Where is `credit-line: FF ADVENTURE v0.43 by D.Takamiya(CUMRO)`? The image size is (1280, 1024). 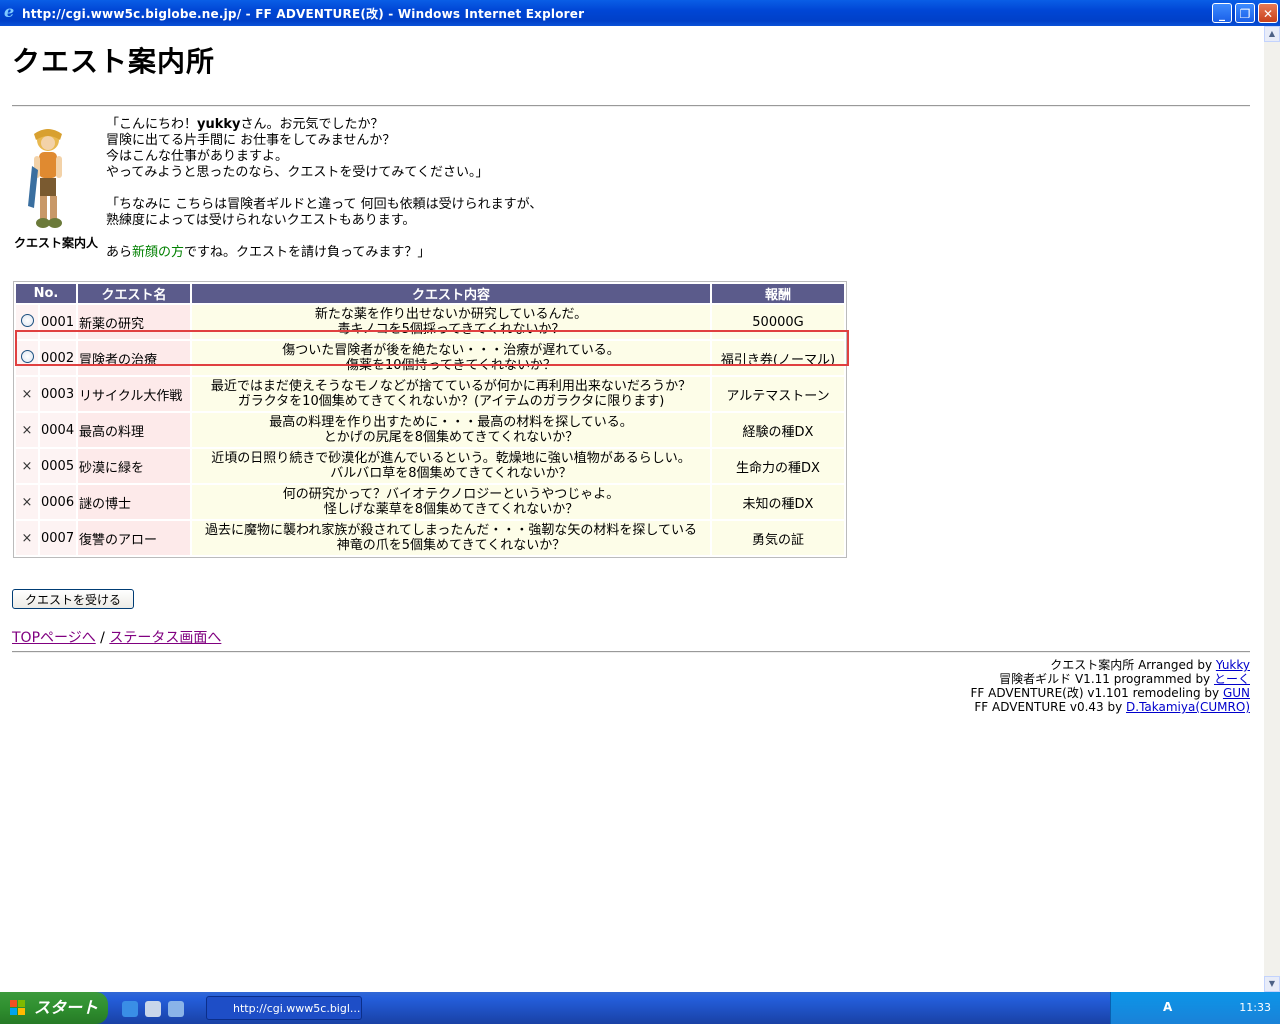 credit-line: FF ADVENTURE v0.43 by D.Takamiya(CUMRO) is located at coordinates (1110, 707).